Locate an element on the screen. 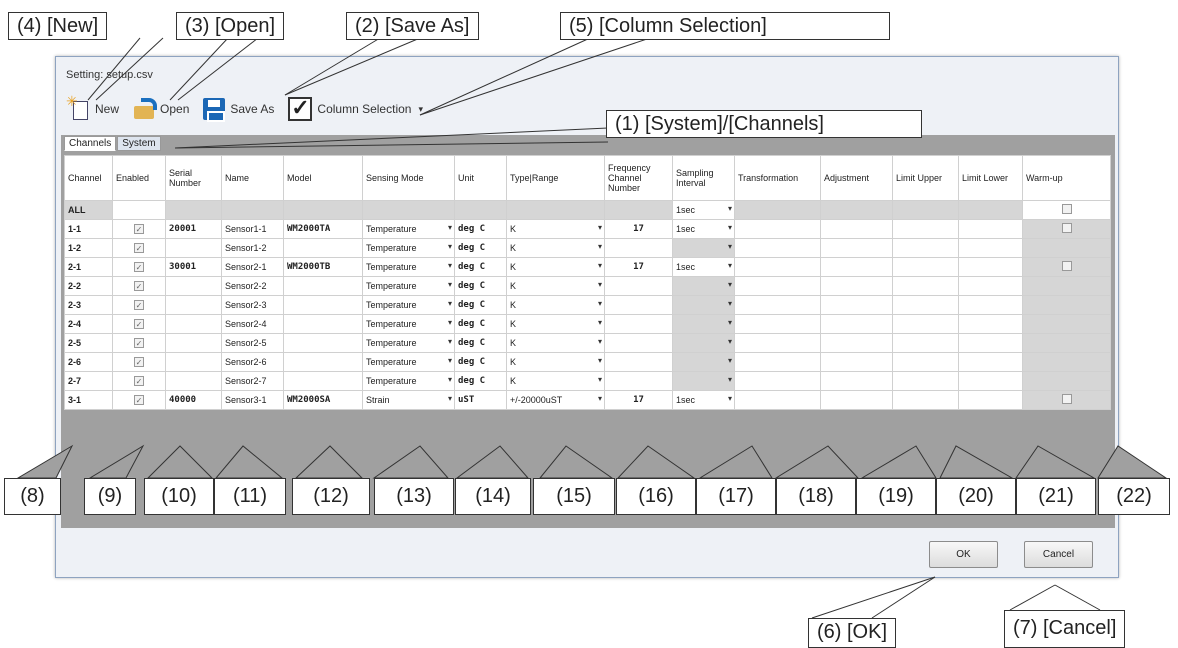 The width and height of the screenshot is (1178, 648). table-row: 2-4 ✓ Sensor2-4 Temperature deg C K is located at coordinates (587, 324).